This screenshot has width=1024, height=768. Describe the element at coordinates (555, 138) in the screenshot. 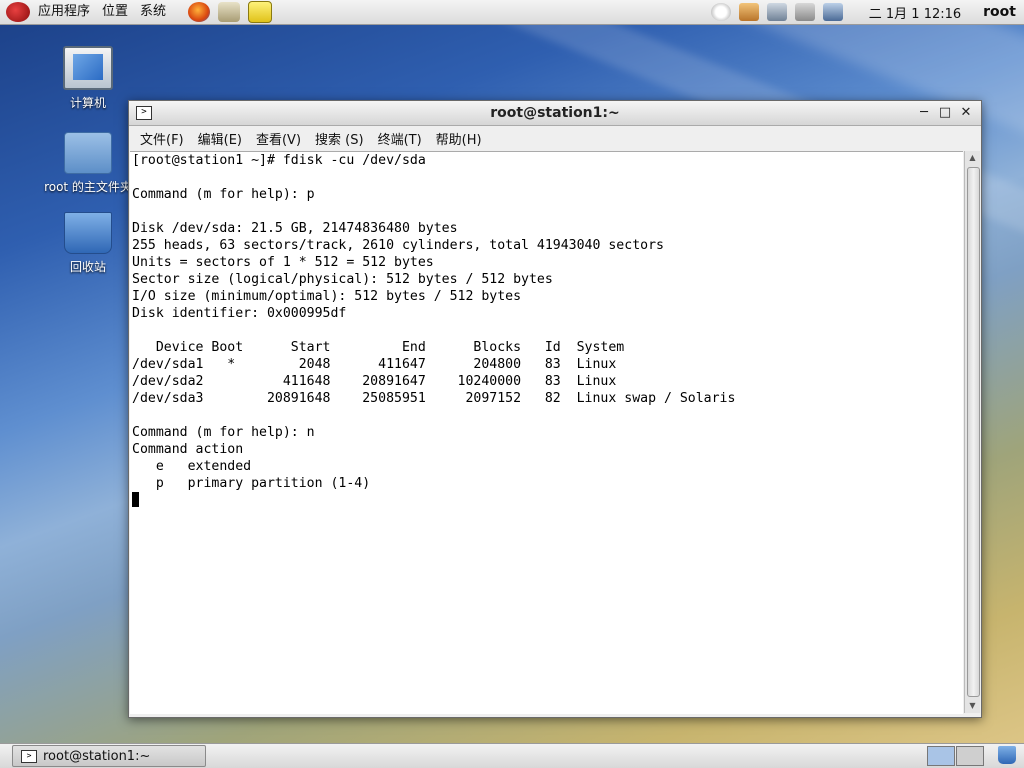

I see `window-menubar: 文件(F) 编辑(E) 查看(V) 搜索 (S) 终端(T) 帮助(H)` at that location.